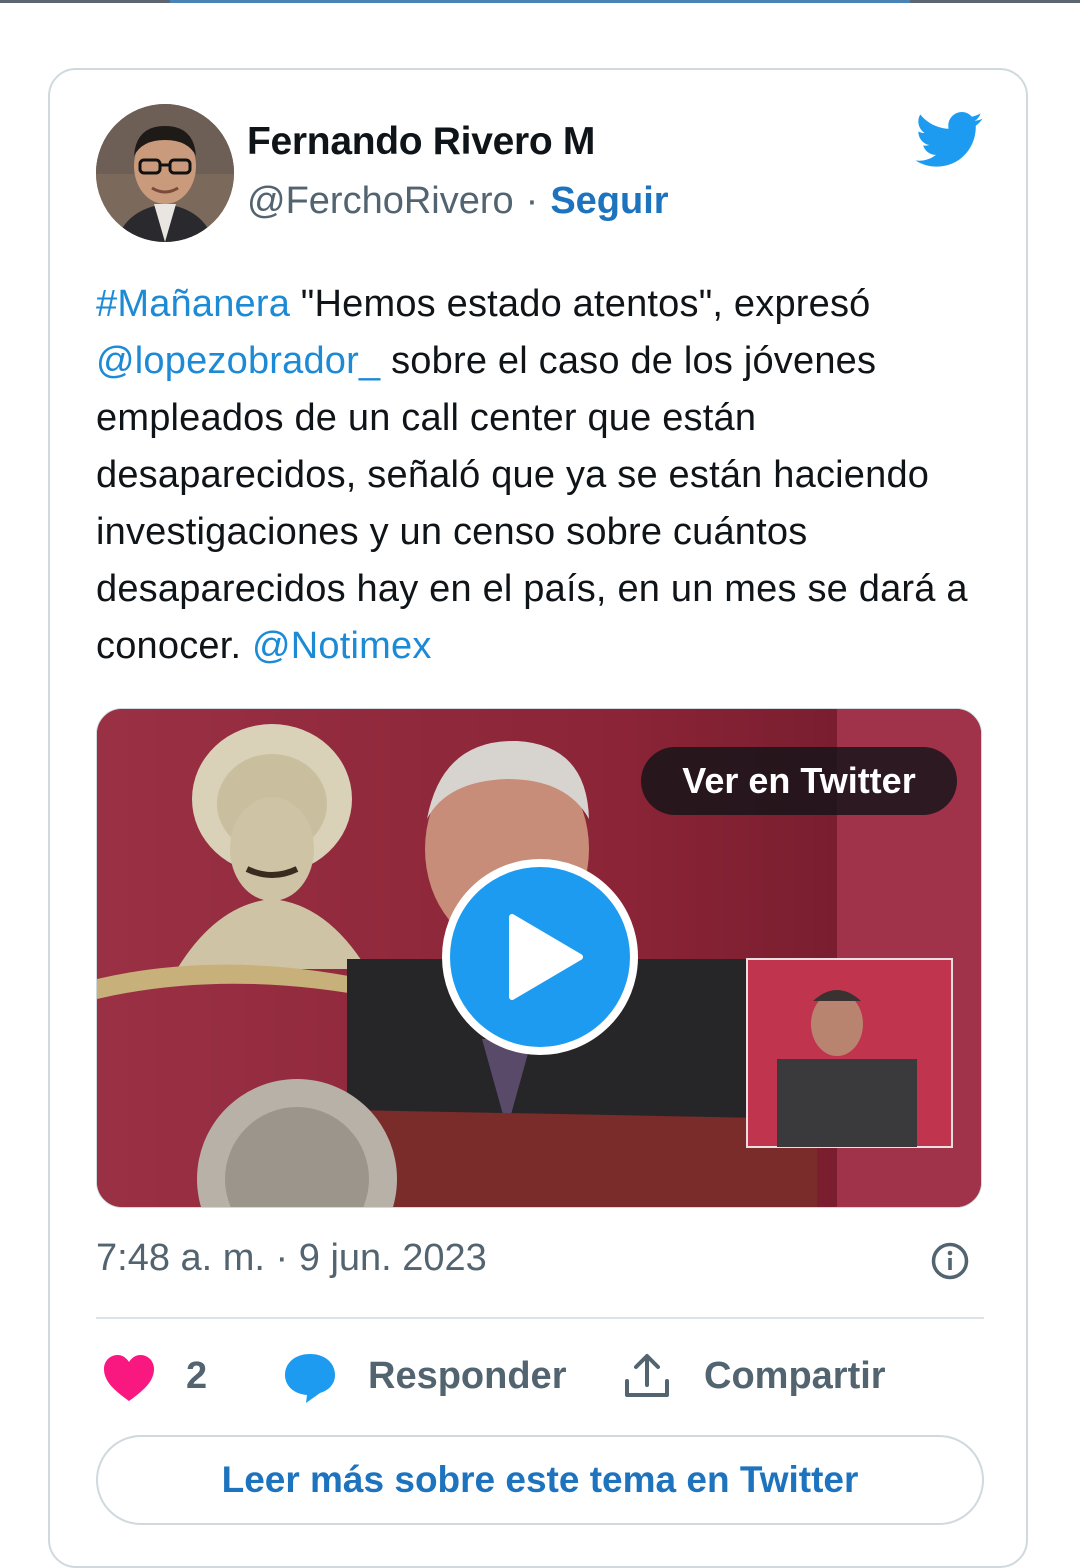 This screenshot has width=1080, height=1568. Describe the element at coordinates (196, 1376) in the screenshot. I see `like-count: 2` at that location.